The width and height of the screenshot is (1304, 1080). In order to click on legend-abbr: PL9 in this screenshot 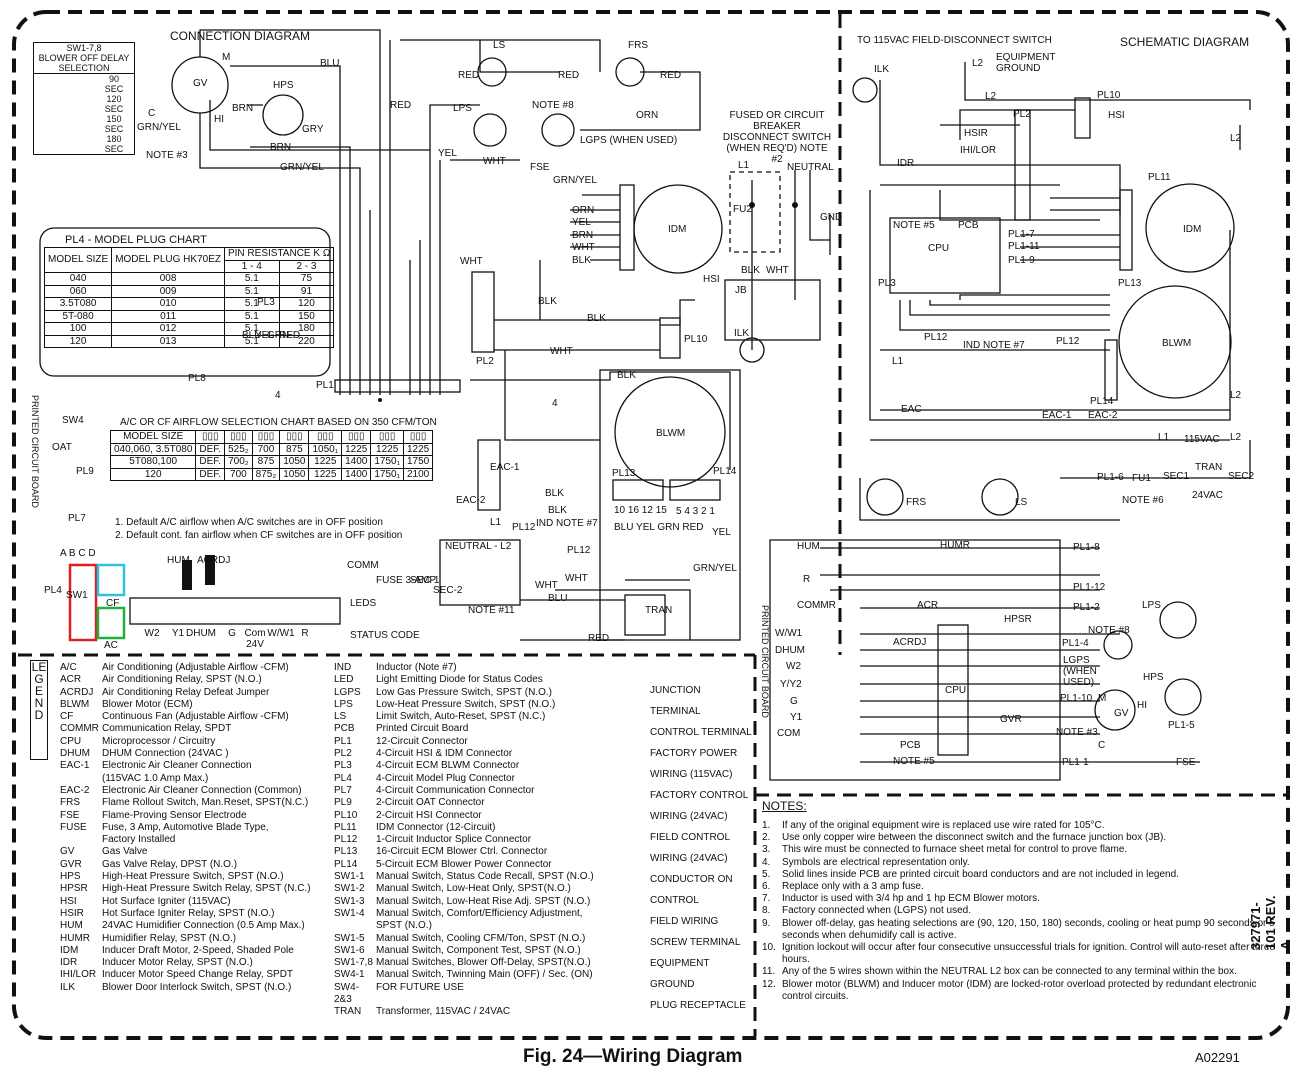, I will do `click(343, 803)`.